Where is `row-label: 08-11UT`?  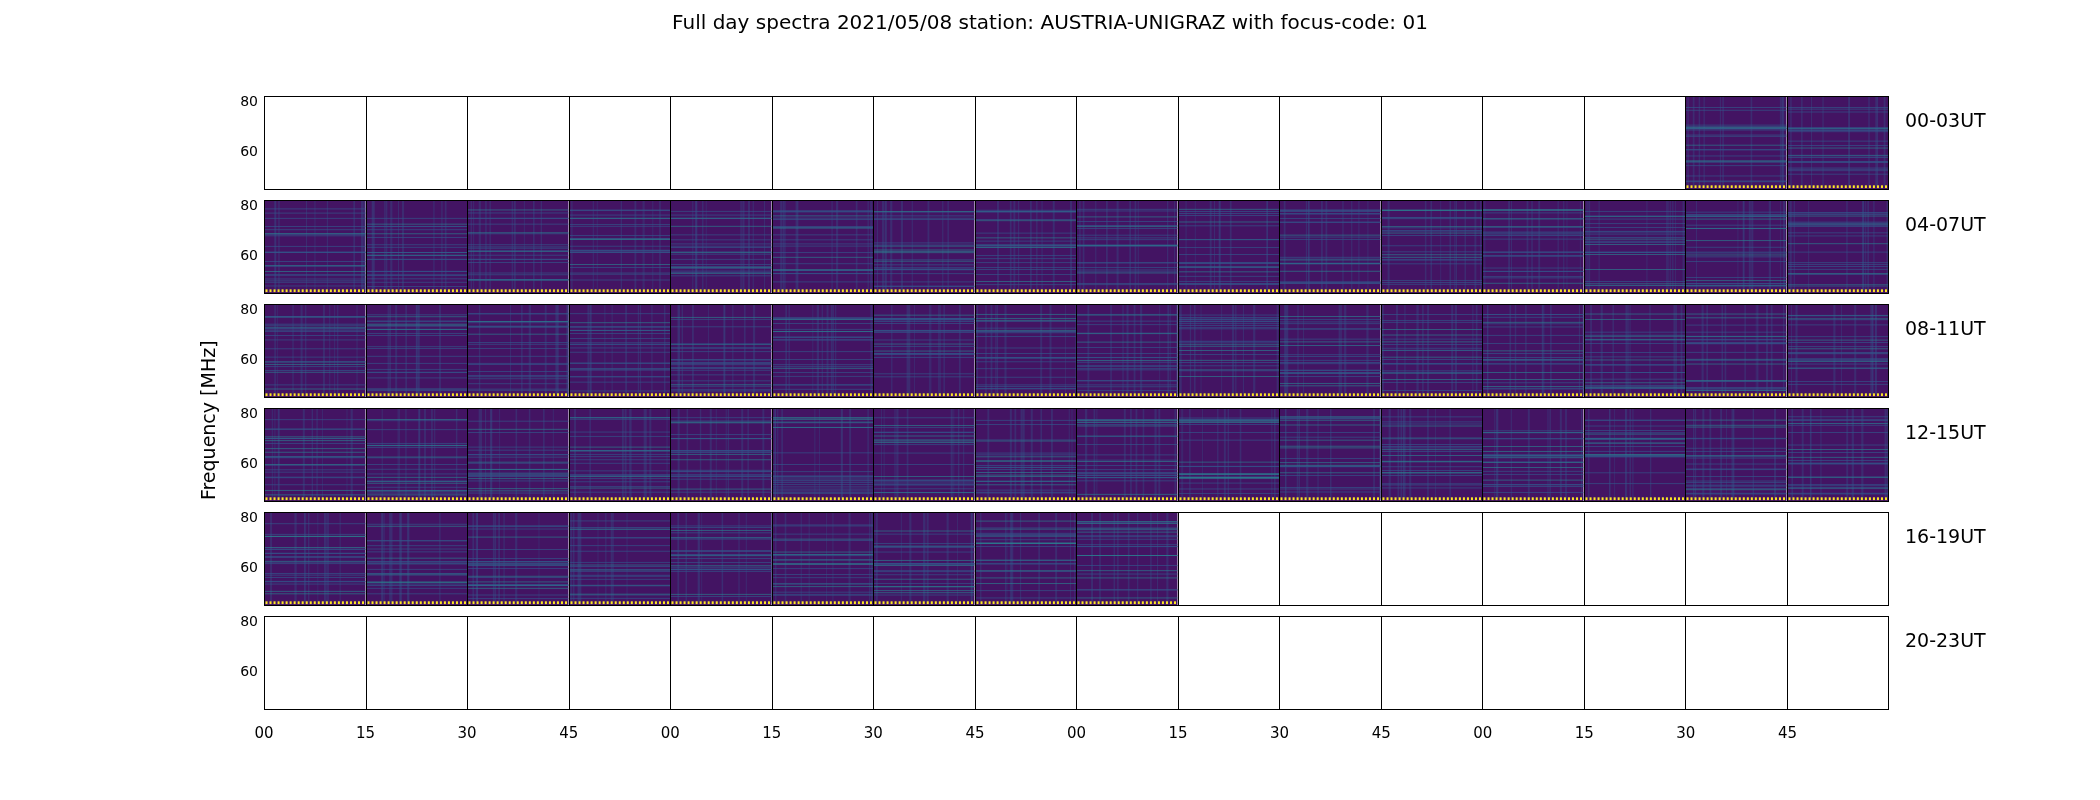
row-label: 08-11UT is located at coordinates (1945, 328).